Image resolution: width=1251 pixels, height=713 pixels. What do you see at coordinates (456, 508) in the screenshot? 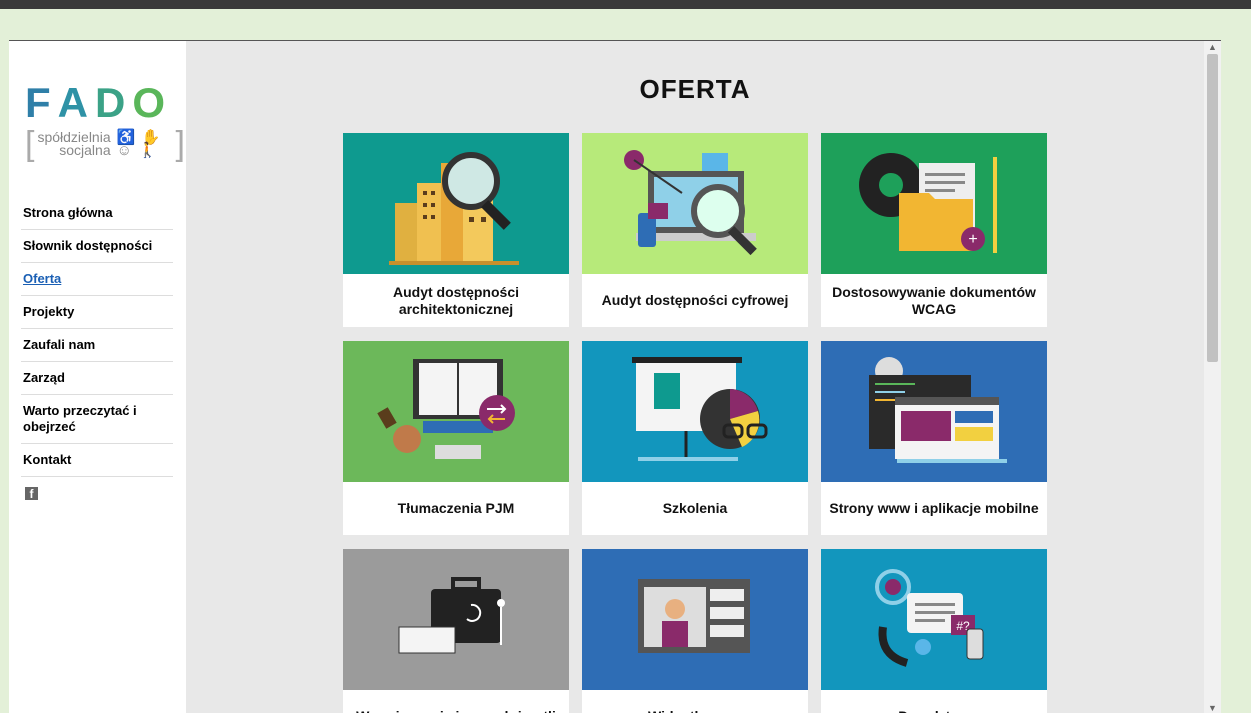
I see `card-label: Tłumaczenia PJM` at bounding box center [456, 508].